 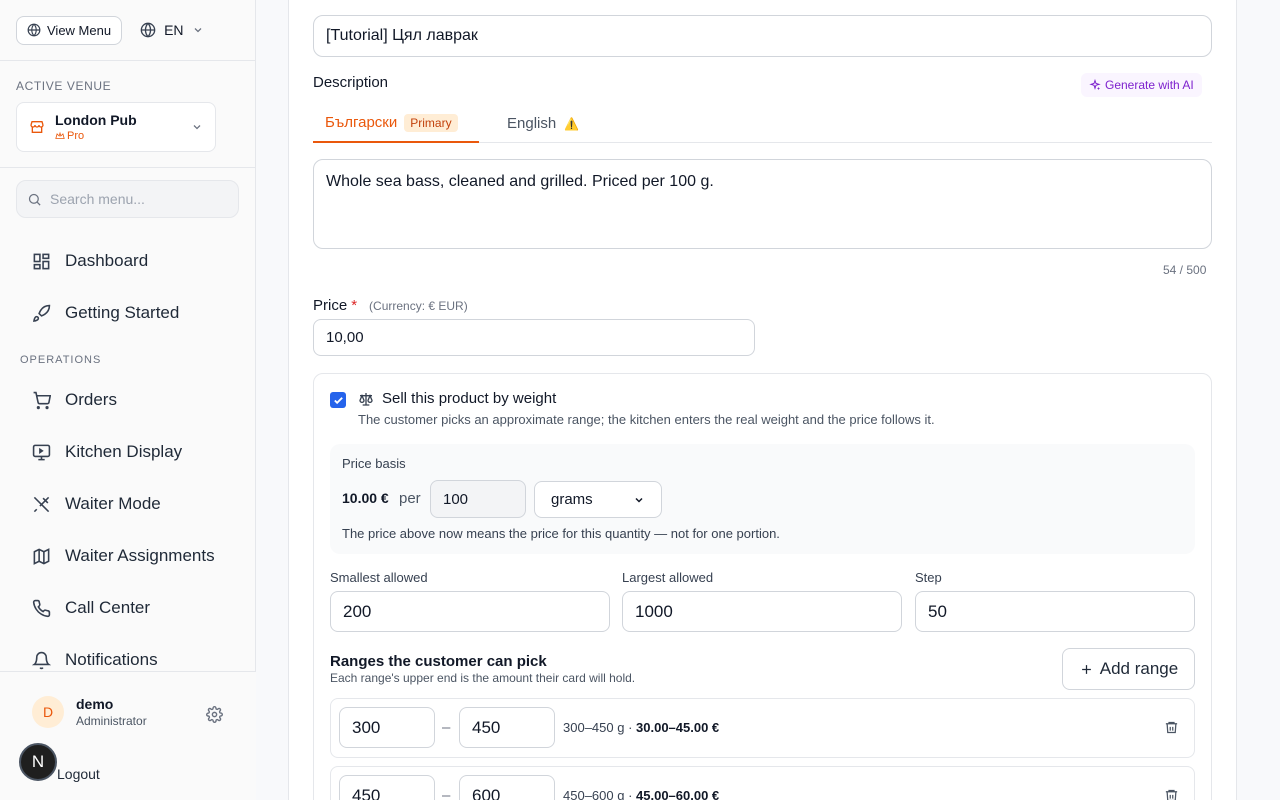 What do you see at coordinates (37, 127) in the screenshot?
I see `store-icon` at bounding box center [37, 127].